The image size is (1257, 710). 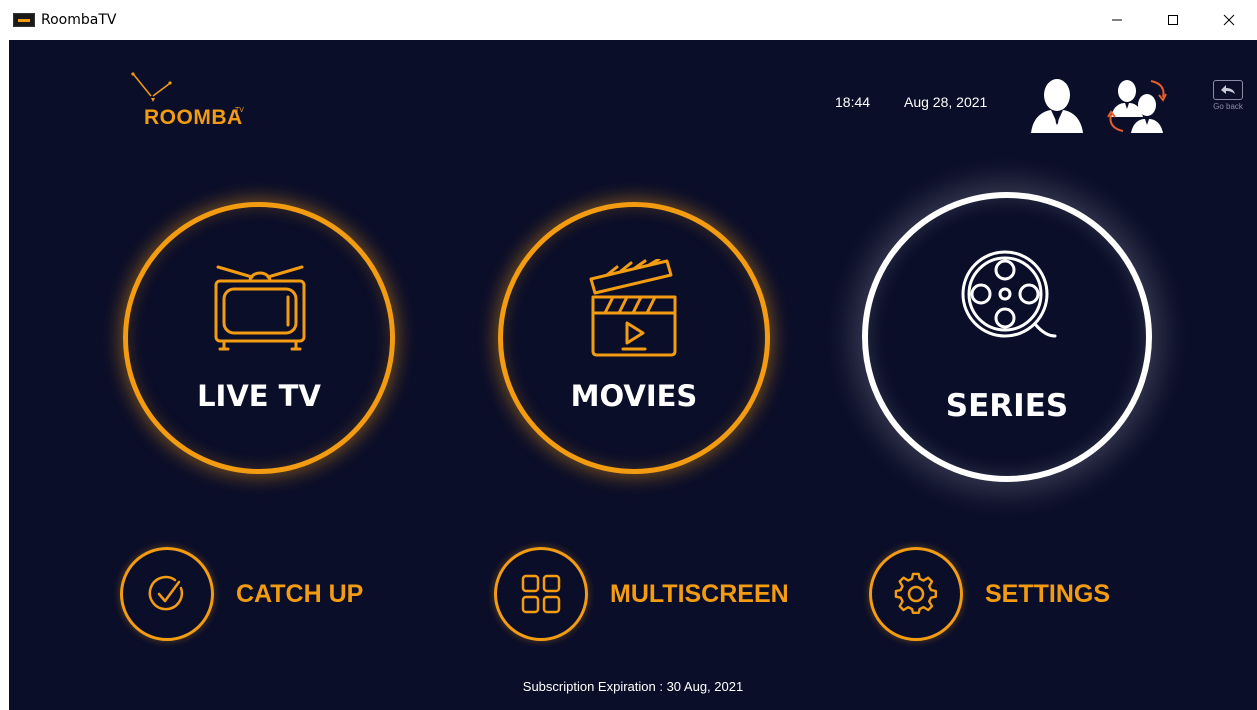 I want to click on settings-button: SETTINGS, so click(x=989, y=594).